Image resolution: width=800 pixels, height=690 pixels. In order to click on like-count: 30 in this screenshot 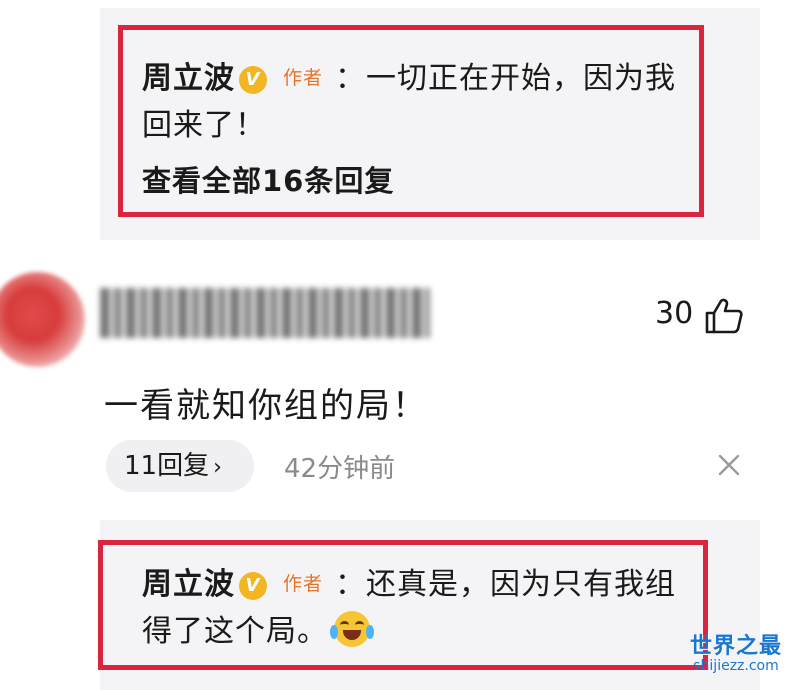, I will do `click(674, 313)`.